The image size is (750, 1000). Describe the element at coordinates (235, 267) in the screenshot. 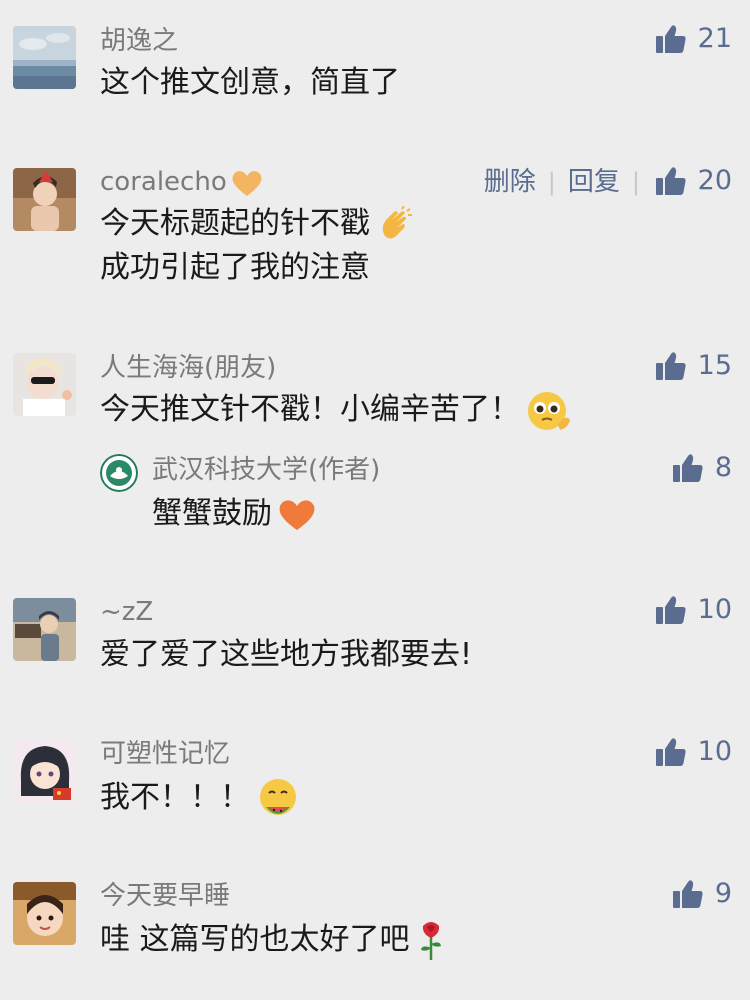

I see `comment-line: 成功引起了我的注意` at that location.